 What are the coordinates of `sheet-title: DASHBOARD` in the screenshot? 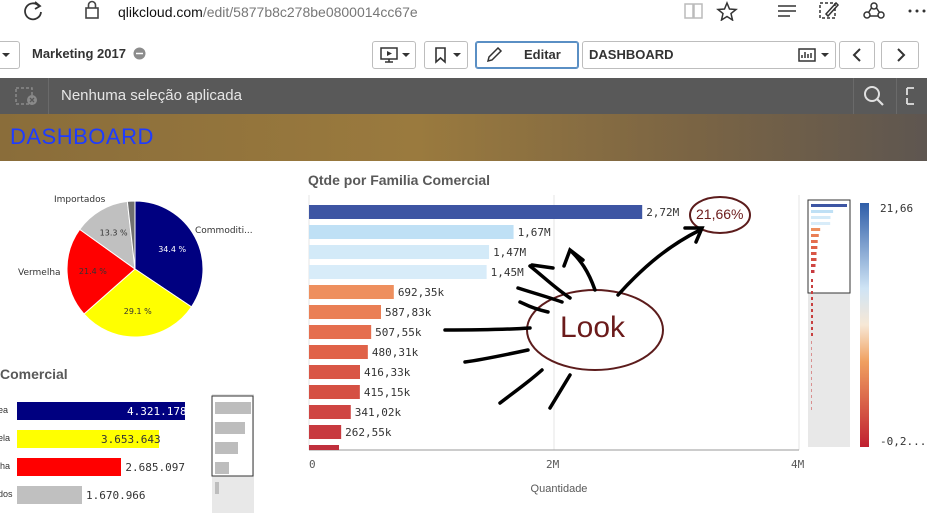 It's located at (82, 136).